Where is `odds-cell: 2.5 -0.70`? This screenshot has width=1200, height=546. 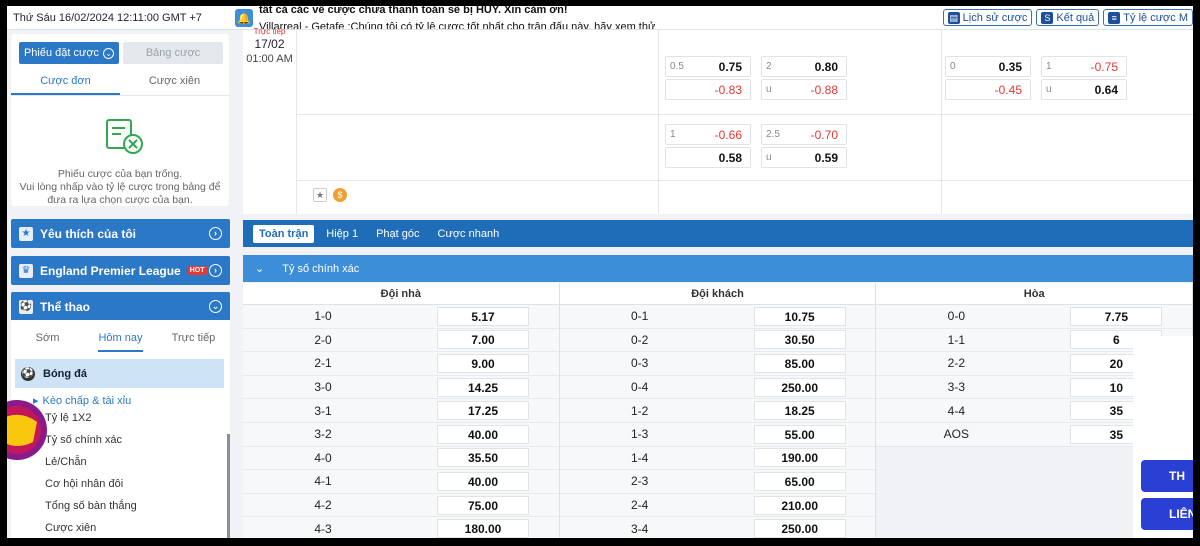 odds-cell: 2.5 -0.70 is located at coordinates (804, 134).